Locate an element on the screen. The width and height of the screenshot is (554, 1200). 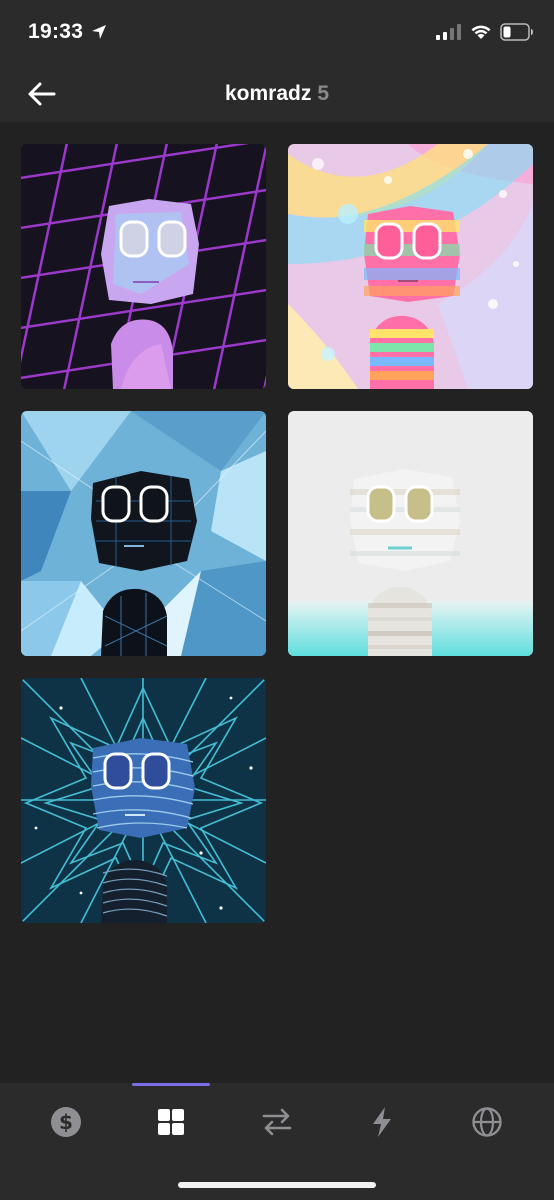
globe-icon is located at coordinates (487, 1122).